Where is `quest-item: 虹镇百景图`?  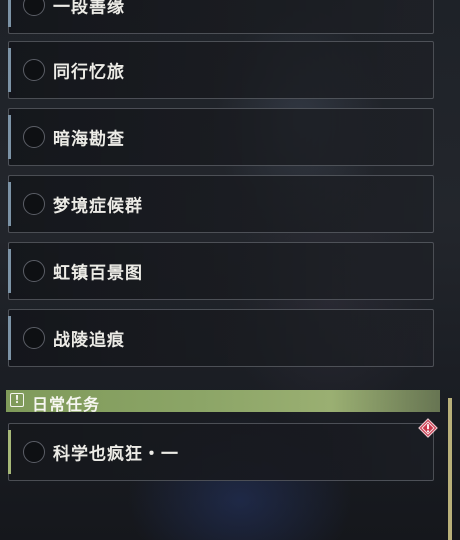 quest-item: 虹镇百景图 is located at coordinates (221, 271).